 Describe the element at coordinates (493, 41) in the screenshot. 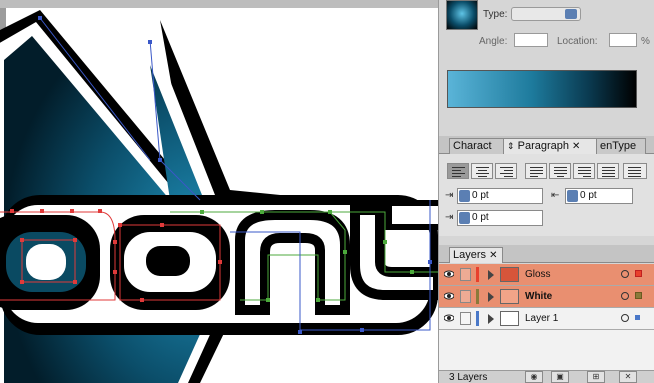

I see `angle-label: Angle:` at that location.